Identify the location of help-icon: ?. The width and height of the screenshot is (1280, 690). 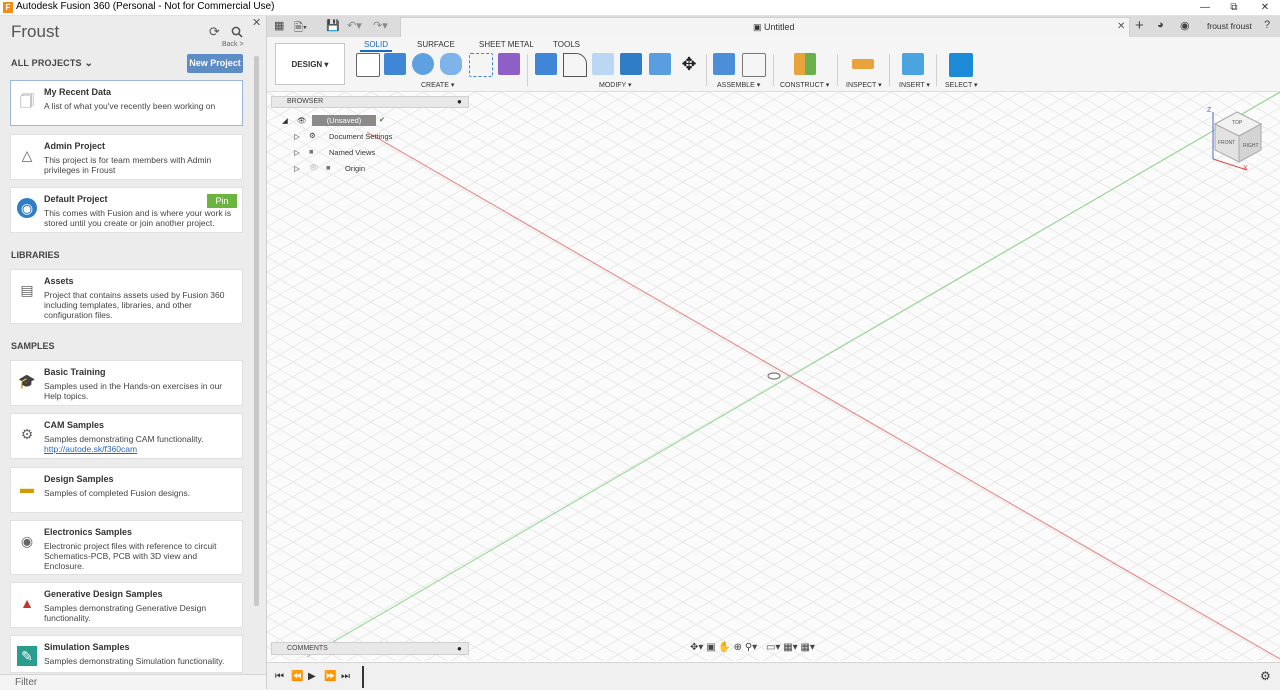
(1267, 25).